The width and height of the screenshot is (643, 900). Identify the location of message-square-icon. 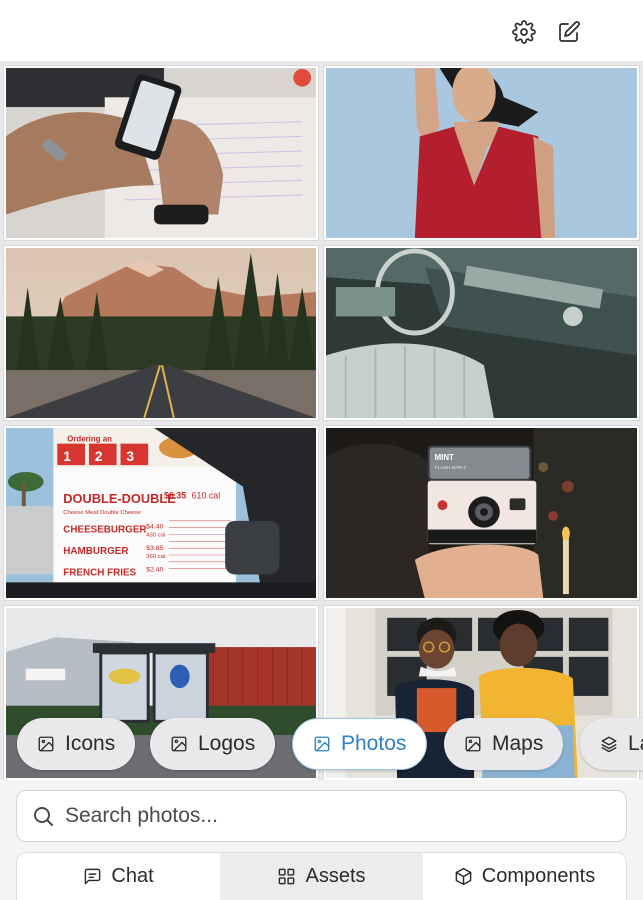
(93, 876).